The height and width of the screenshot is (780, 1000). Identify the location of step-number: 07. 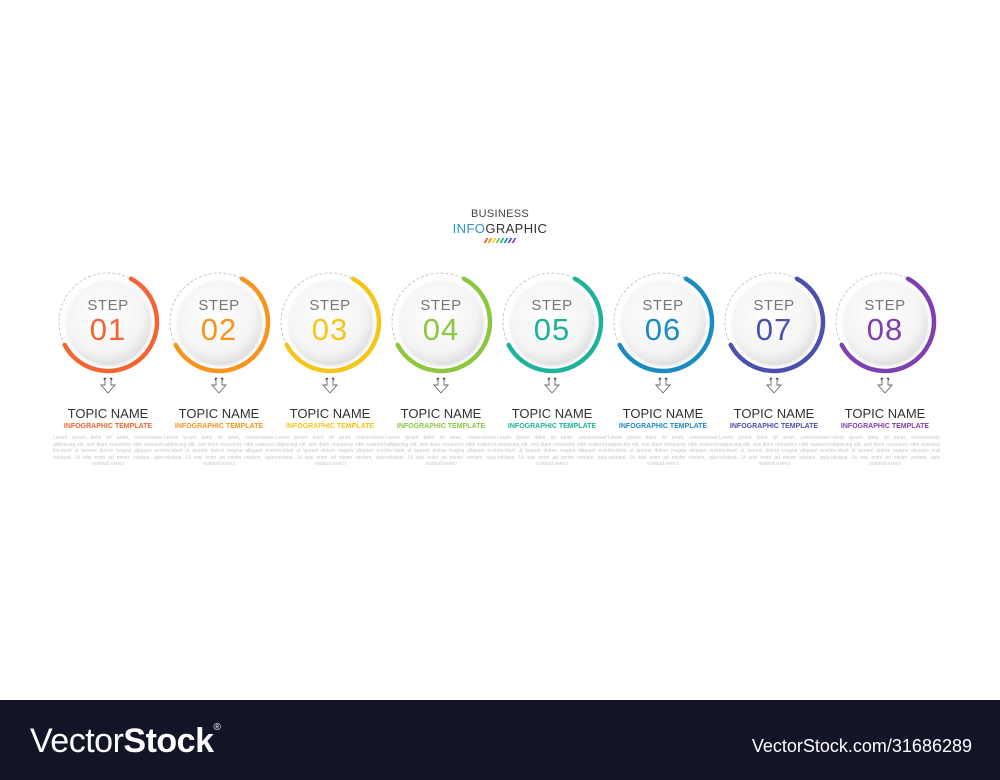
(774, 329).